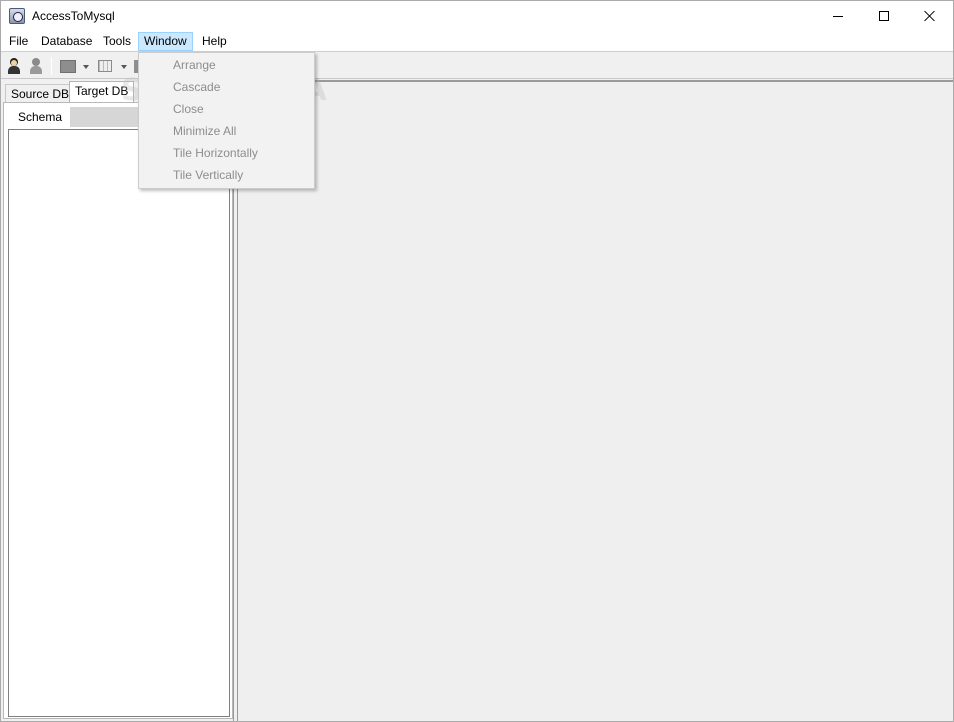 The height and width of the screenshot is (722, 954). I want to click on menu-bar: File Database Tools Window Help, so click(477, 41).